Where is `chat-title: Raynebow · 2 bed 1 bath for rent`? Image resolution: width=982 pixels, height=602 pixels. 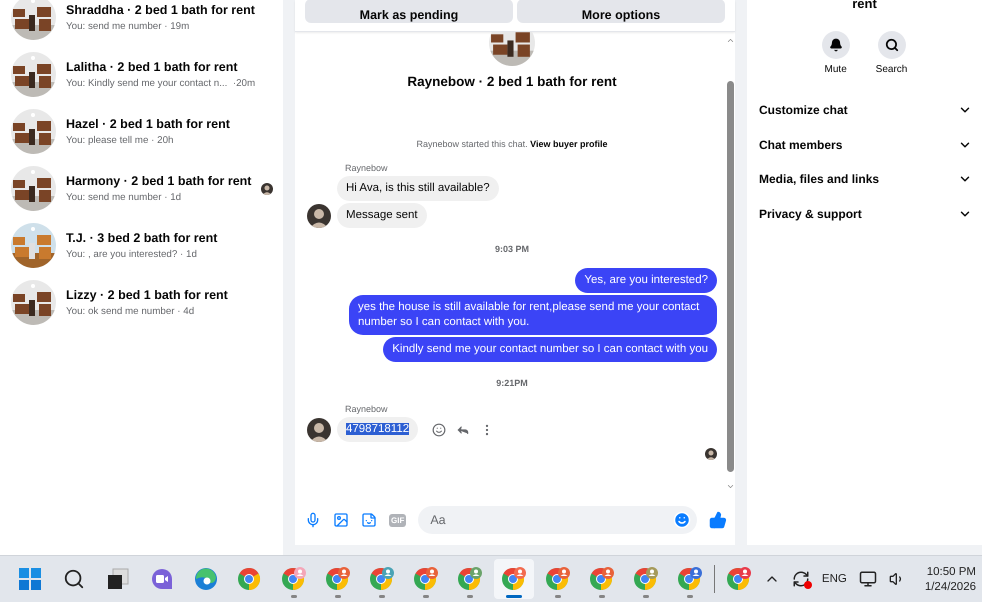 chat-title: Raynebow · 2 bed 1 bath for rent is located at coordinates (512, 81).